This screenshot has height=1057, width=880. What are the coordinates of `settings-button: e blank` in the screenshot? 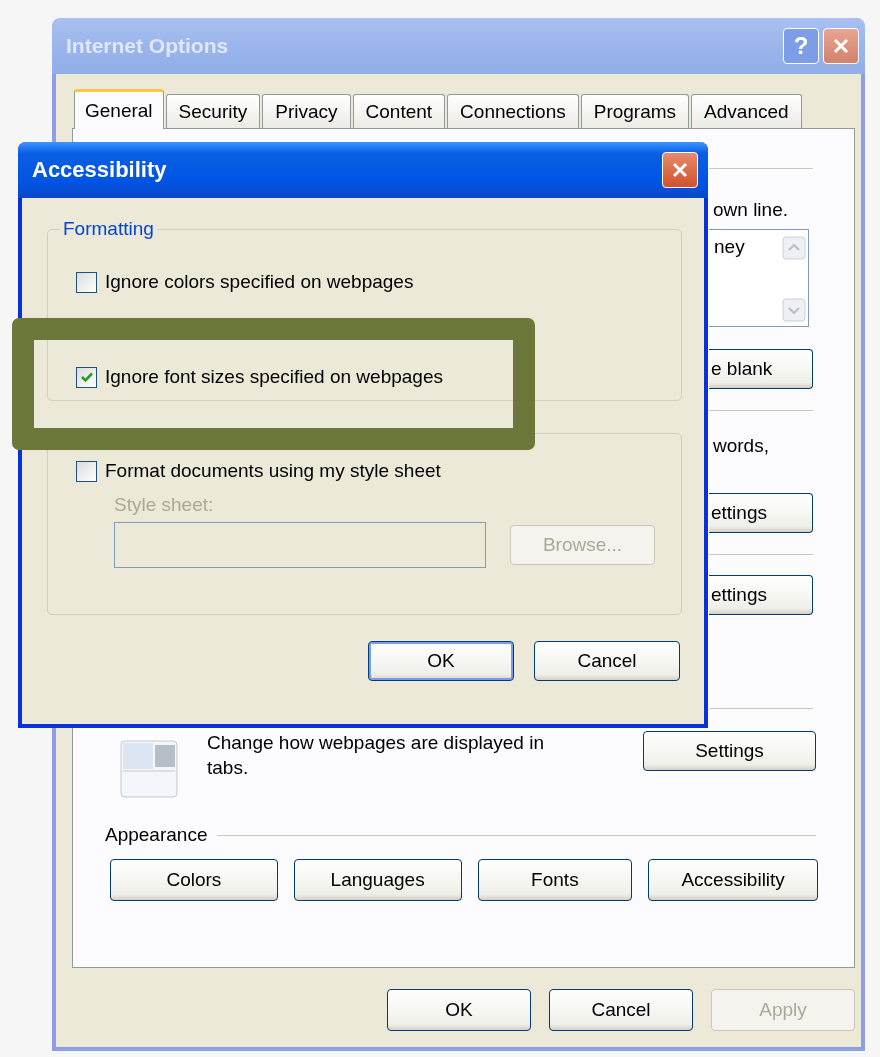 It's located at (761, 369).